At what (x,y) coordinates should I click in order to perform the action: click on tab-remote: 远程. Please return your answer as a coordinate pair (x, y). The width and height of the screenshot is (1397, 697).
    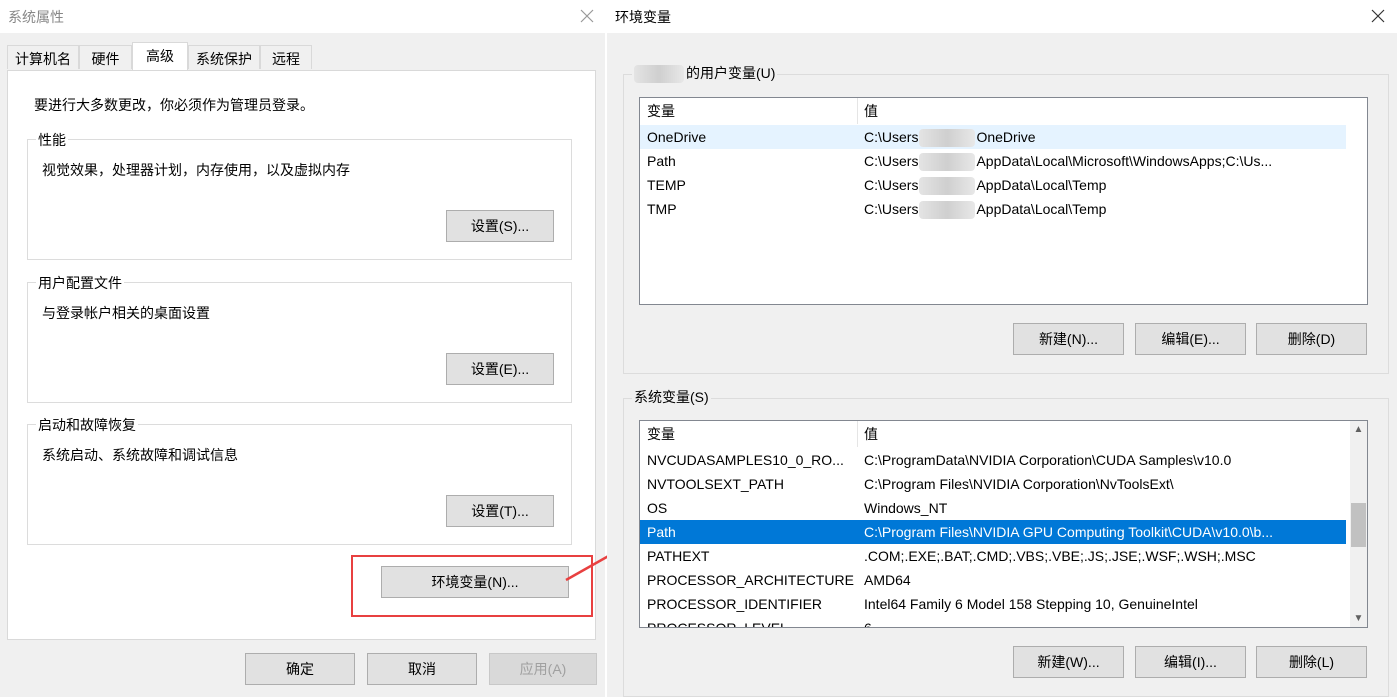
    Looking at the image, I should click on (286, 57).